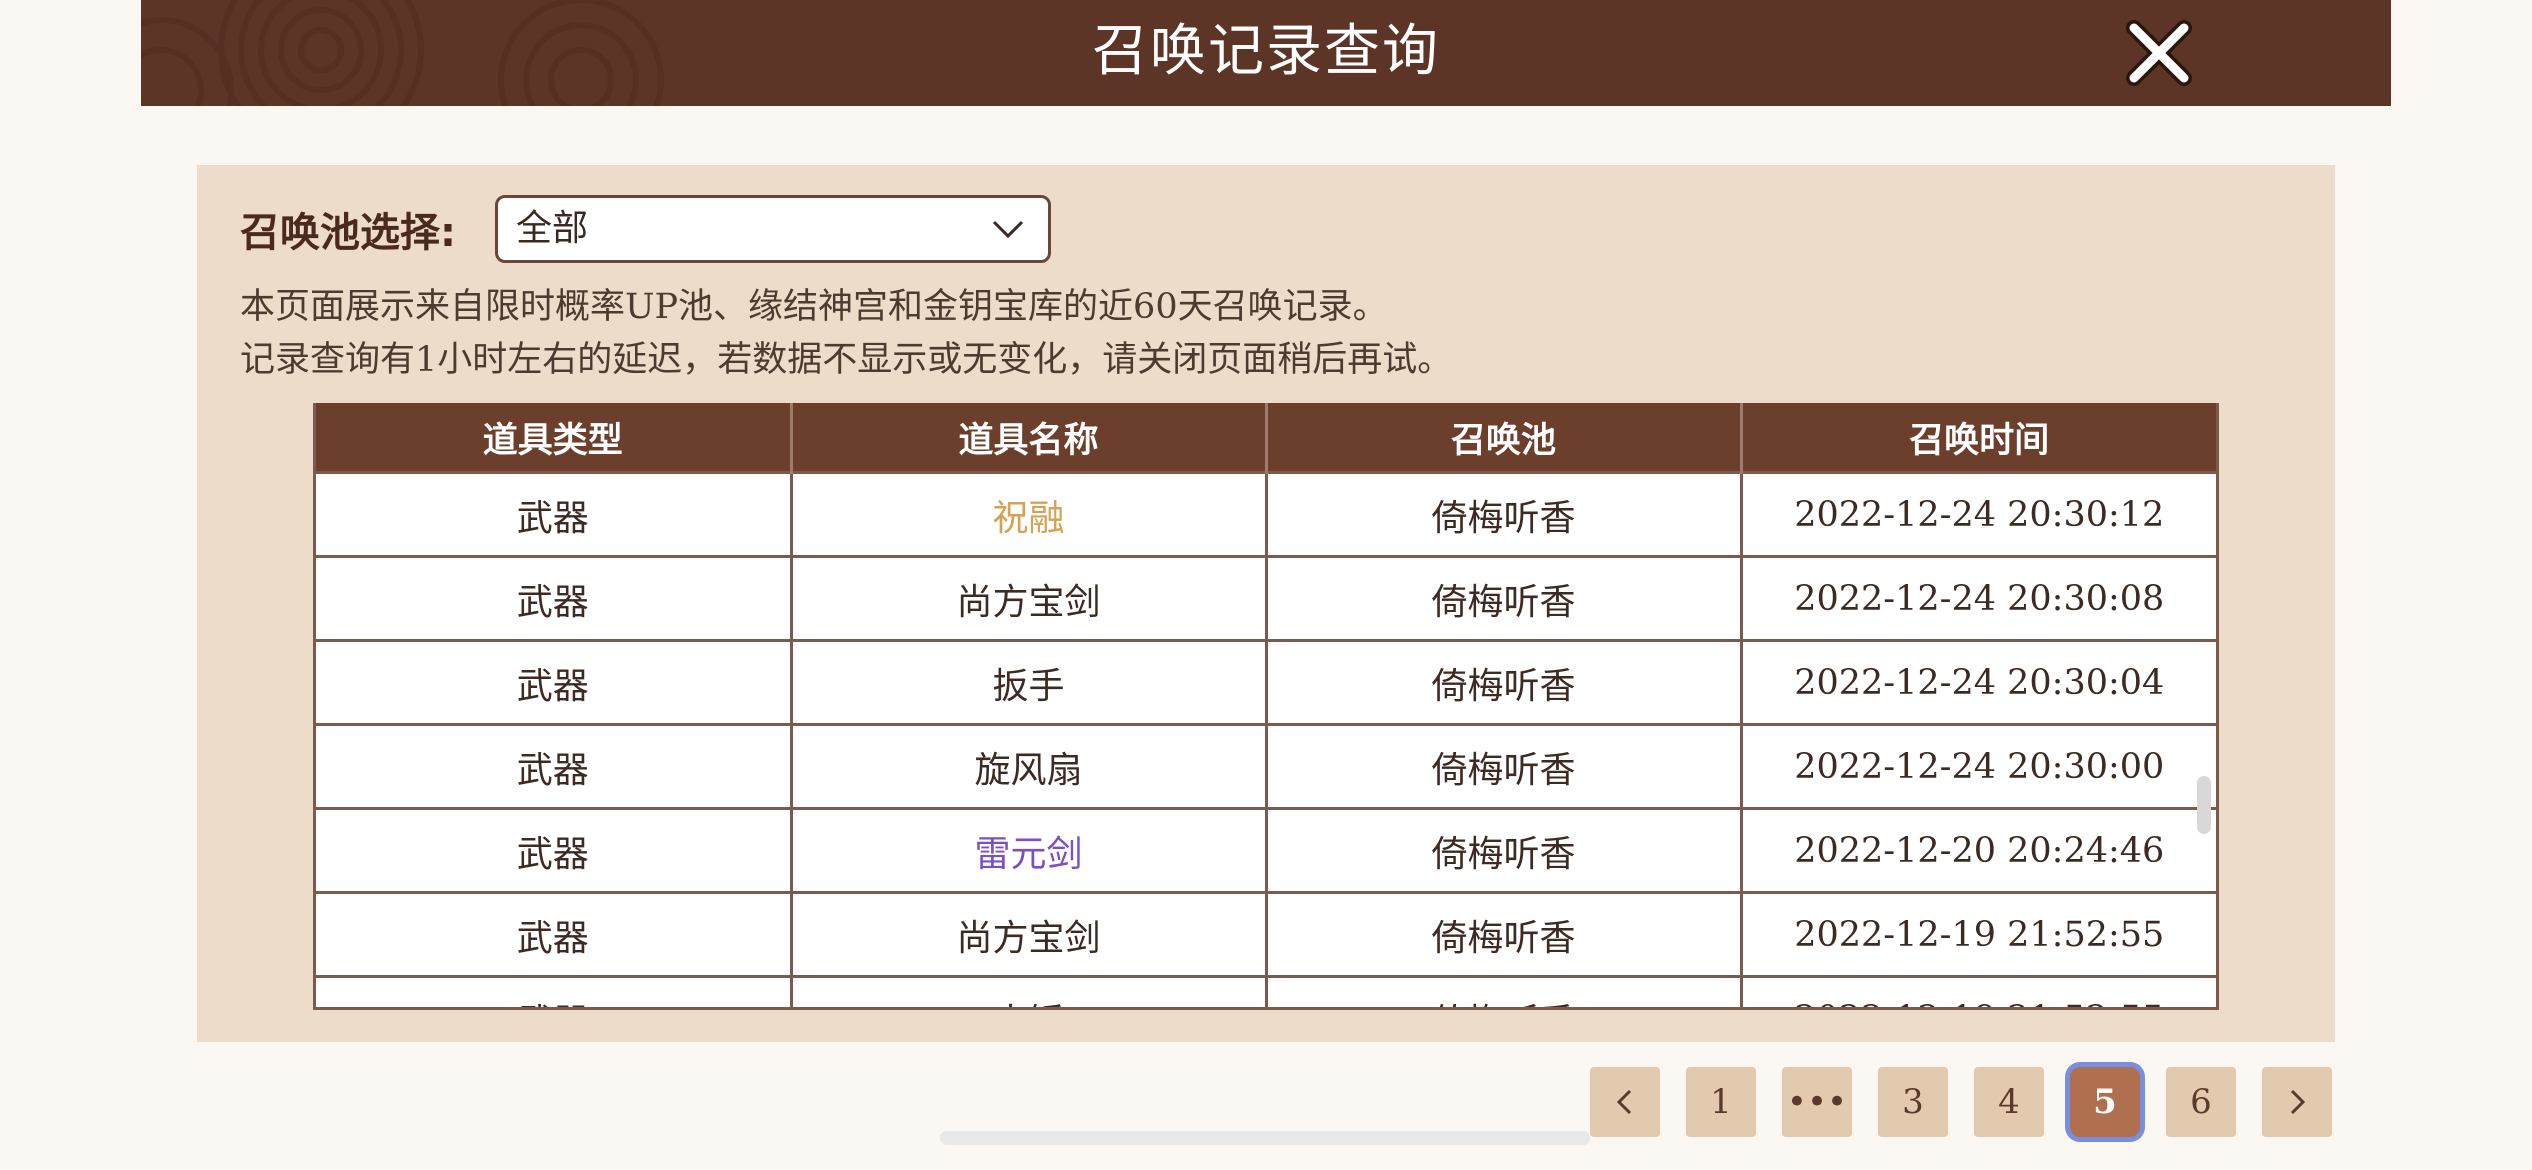 This screenshot has height=1170, width=2532. Describe the element at coordinates (773, 229) in the screenshot. I see `pool-select-dropdown: 全部` at that location.